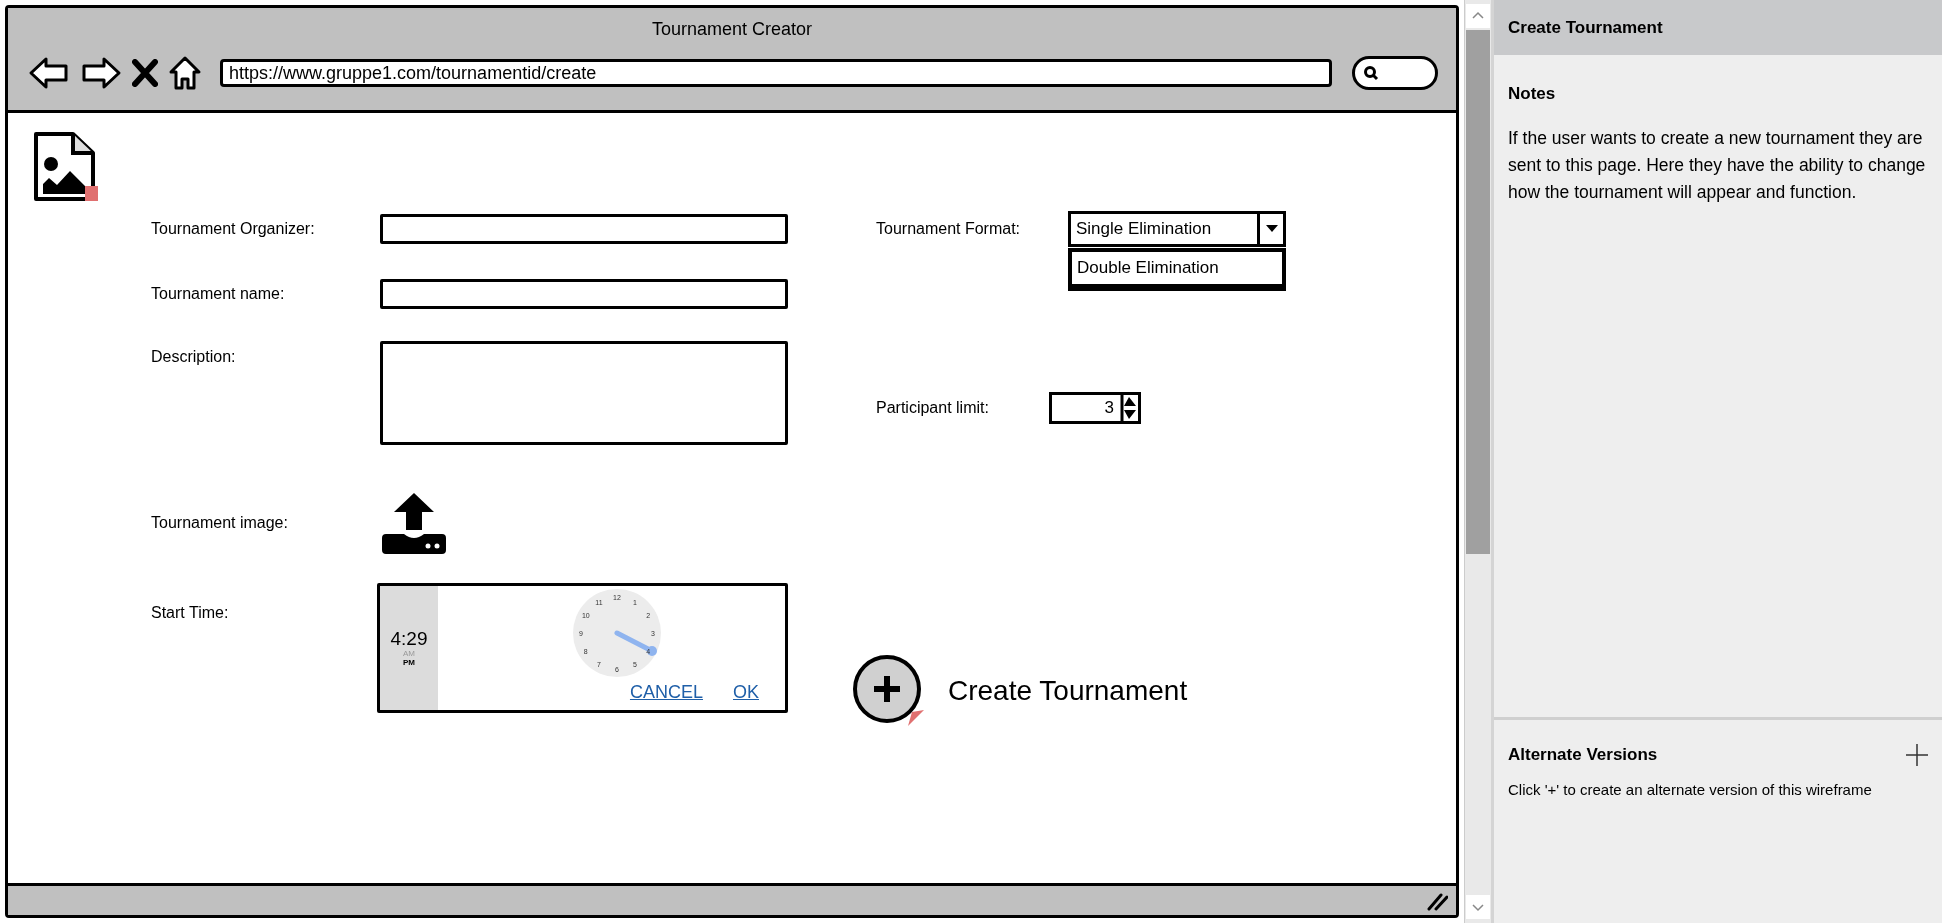  I want to click on dropdown-value: Single Elimination, so click(1144, 229).